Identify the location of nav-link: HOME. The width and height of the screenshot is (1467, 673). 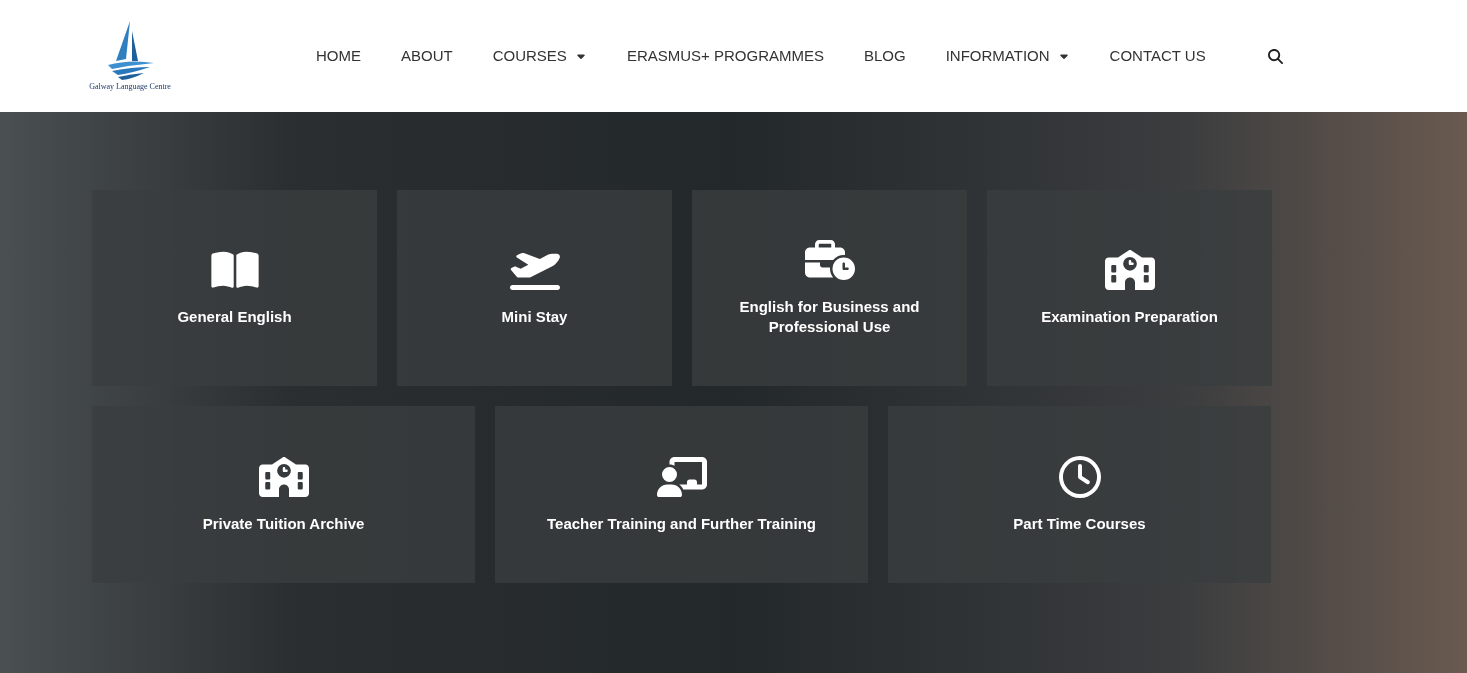
(338, 56).